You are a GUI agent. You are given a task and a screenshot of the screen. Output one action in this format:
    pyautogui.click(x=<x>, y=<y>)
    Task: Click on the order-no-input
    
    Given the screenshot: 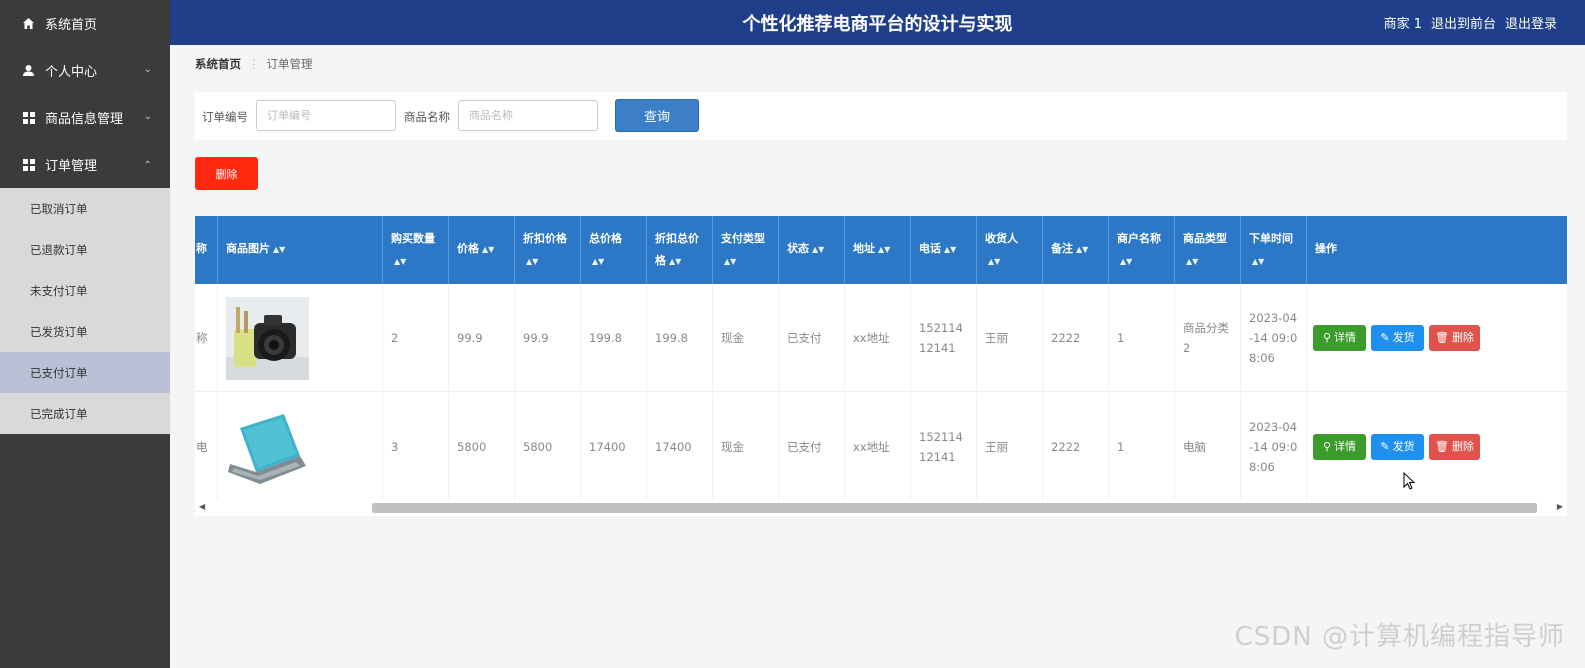 What is the action you would take?
    pyautogui.click(x=326, y=115)
    